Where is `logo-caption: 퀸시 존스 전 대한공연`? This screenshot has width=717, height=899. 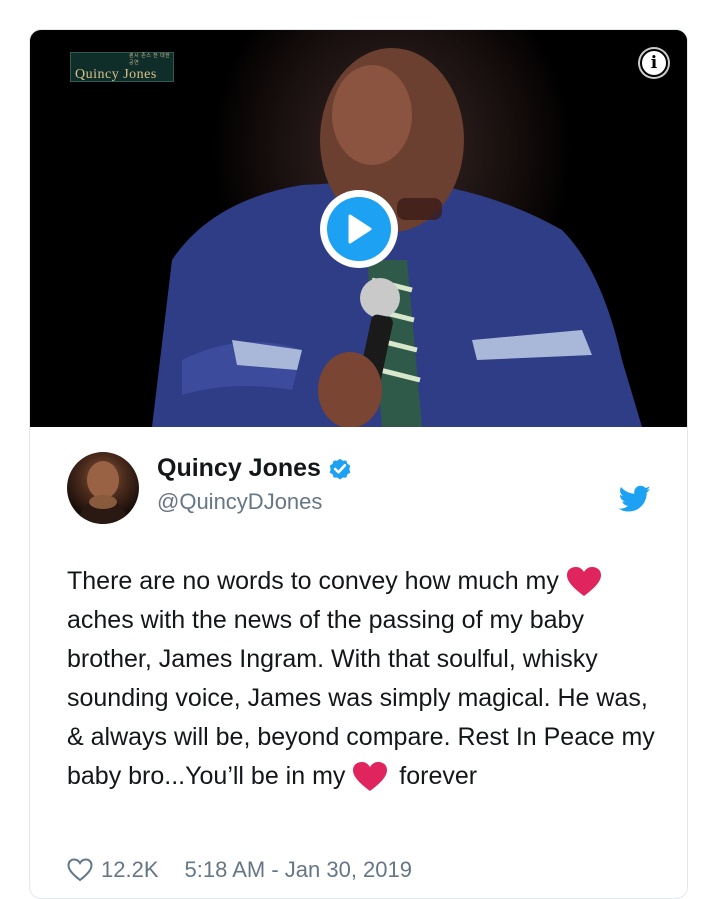
logo-caption: 퀸시 존스 전 대한공연 is located at coordinates (150, 59).